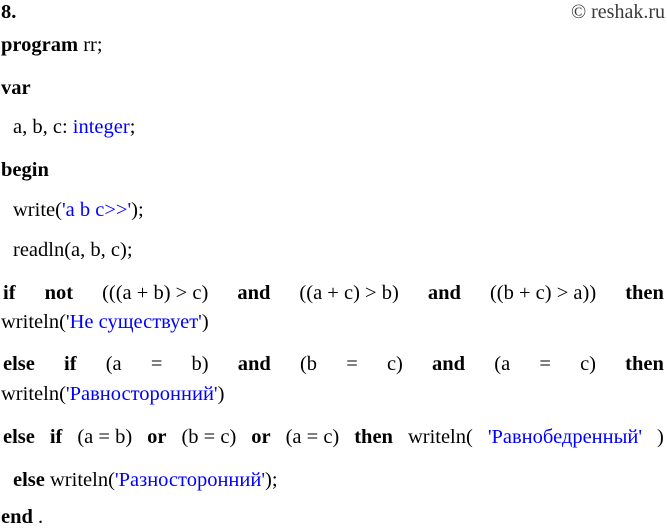  I want to click on code-line-program: program rr;, so click(333, 45).